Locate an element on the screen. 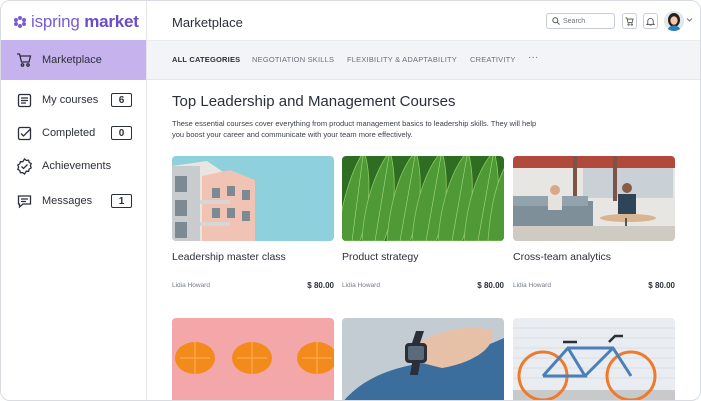 This screenshot has height=401, width=701. course-card: Product strategy Lidia Howard $ 80.00 is located at coordinates (423, 226).